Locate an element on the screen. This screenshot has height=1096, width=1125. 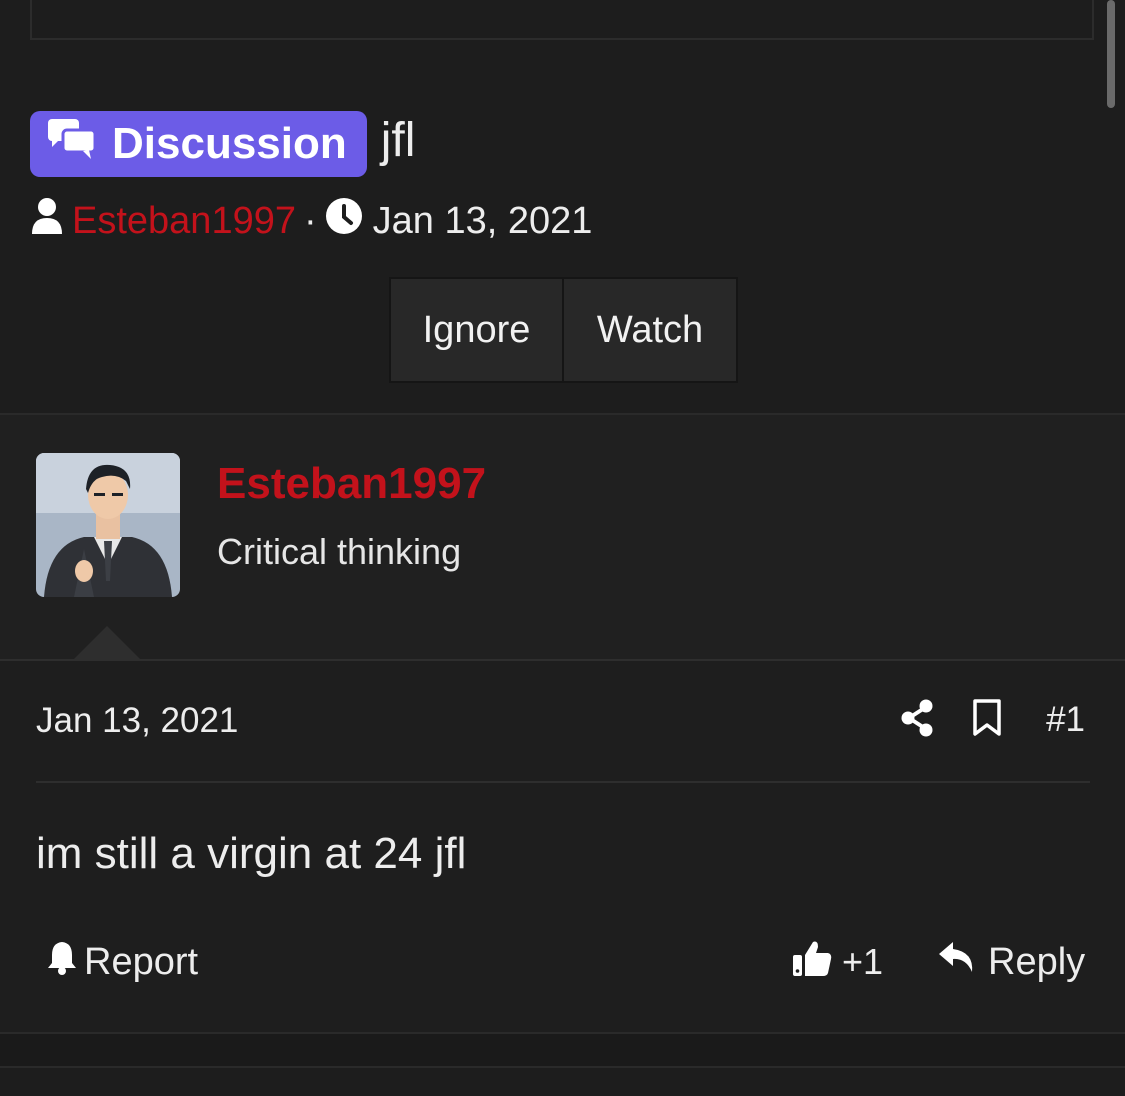
report-button: Report is located at coordinates (122, 962).